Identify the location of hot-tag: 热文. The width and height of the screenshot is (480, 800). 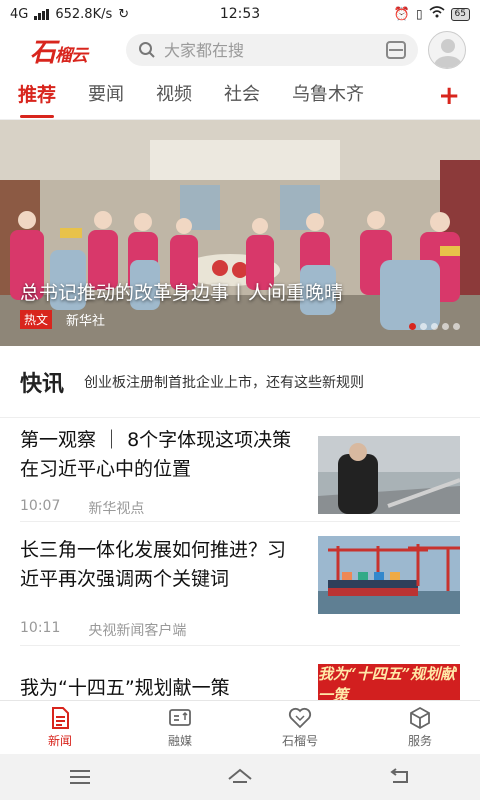
(36, 319).